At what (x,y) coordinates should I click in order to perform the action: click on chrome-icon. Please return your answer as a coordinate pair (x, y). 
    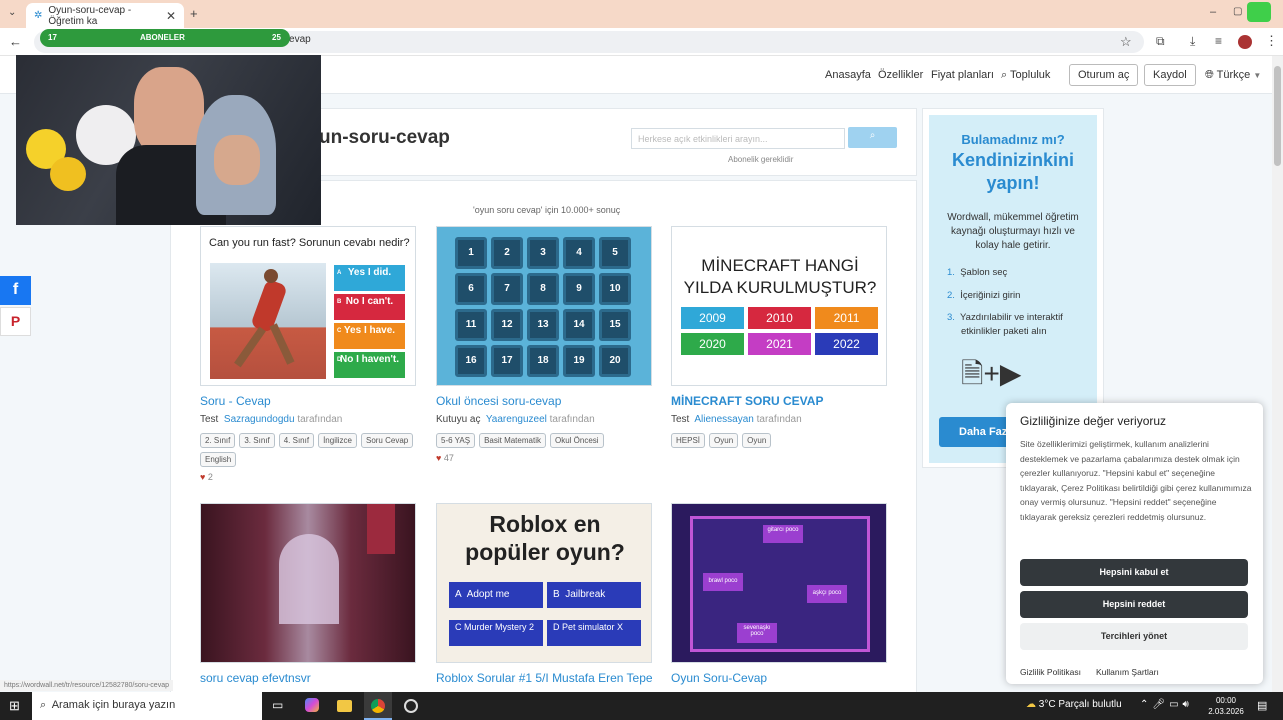
    Looking at the image, I should click on (378, 706).